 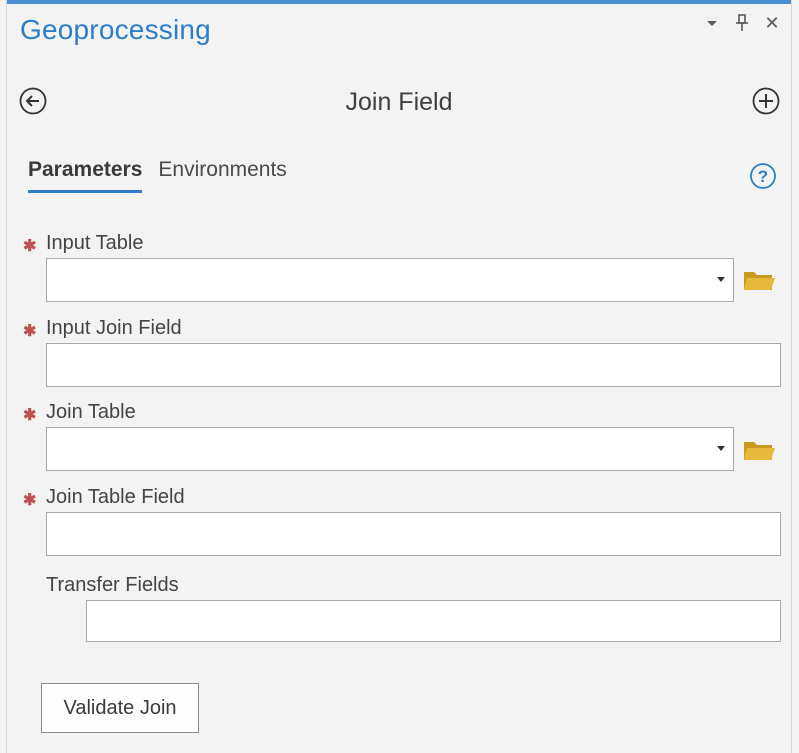 What do you see at coordinates (721, 279) in the screenshot?
I see `input-table-dropdown-caret` at bounding box center [721, 279].